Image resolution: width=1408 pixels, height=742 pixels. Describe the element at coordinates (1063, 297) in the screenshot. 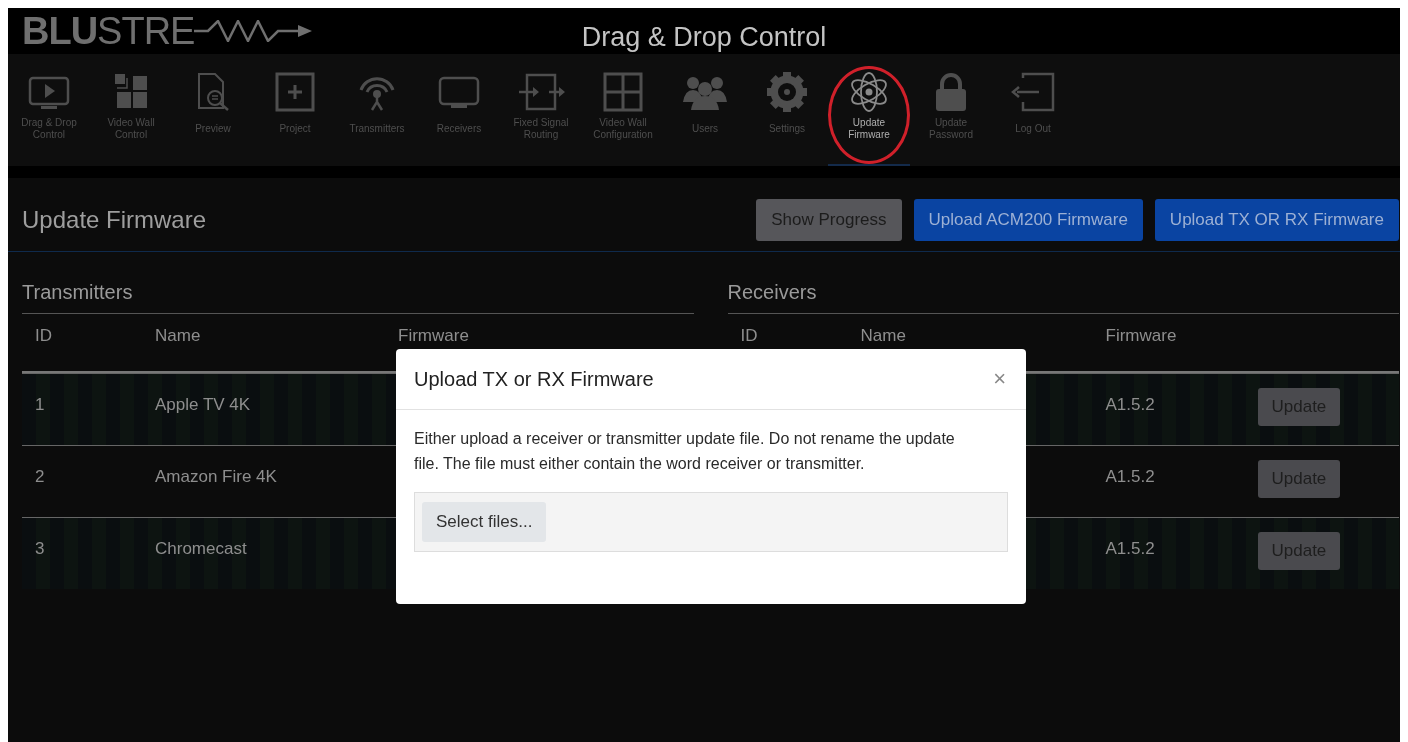

I see `section-title: Receivers` at that location.